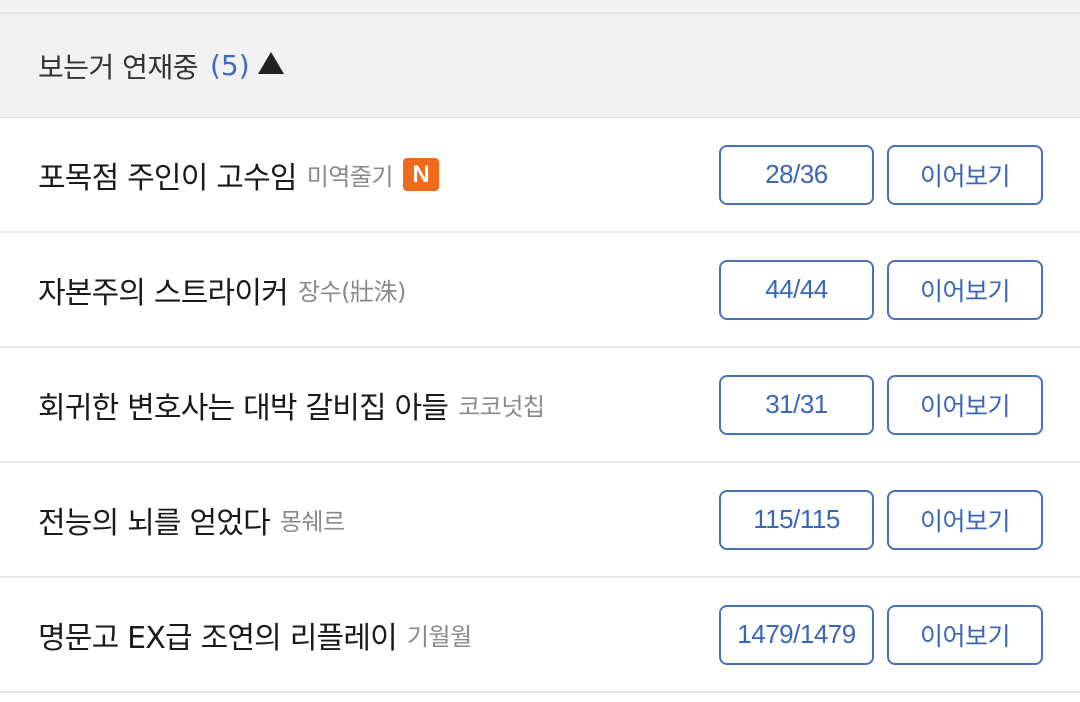  I want to click on item-titles: 명문고 EX급 조연의 리플레이 기월월, so click(378, 635).